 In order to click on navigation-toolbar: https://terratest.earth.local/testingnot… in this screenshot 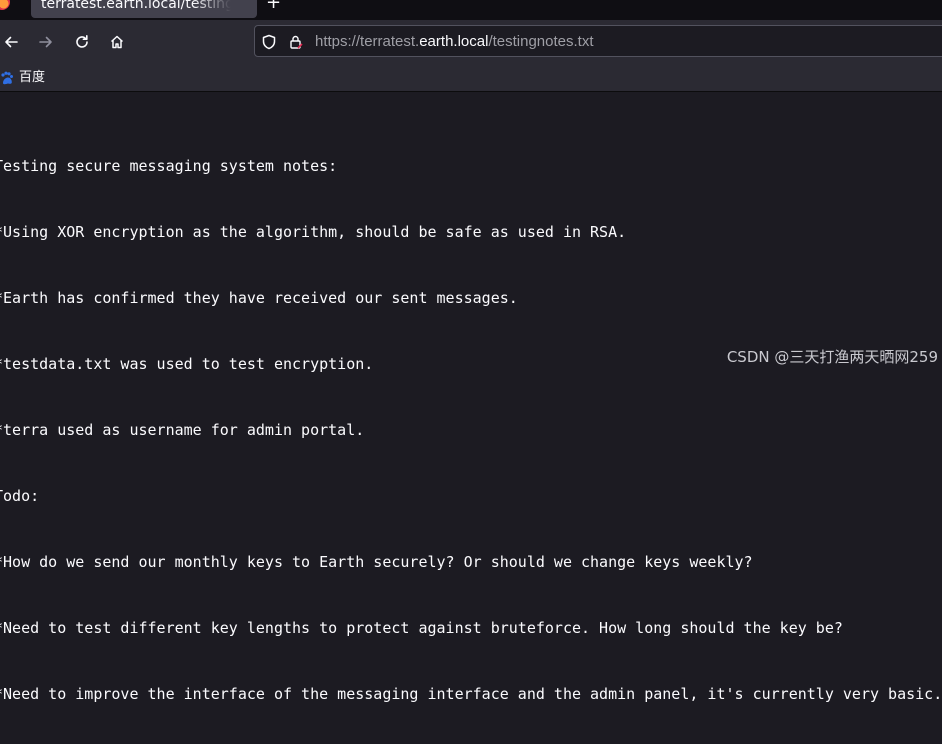, I will do `click(471, 42)`.